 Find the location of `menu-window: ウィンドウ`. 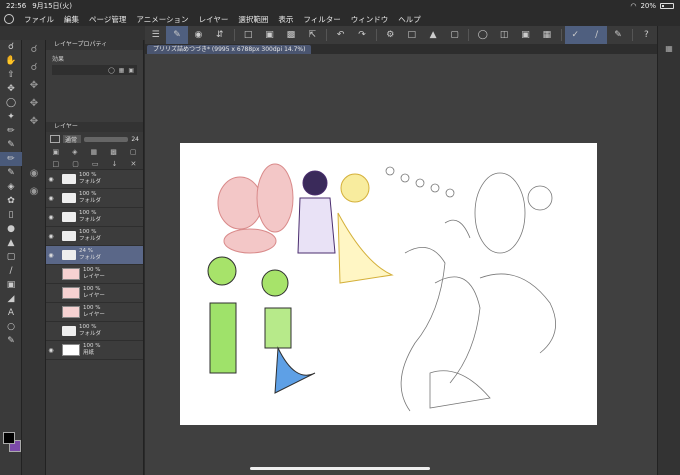

menu-window: ウィンドウ is located at coordinates (370, 19).